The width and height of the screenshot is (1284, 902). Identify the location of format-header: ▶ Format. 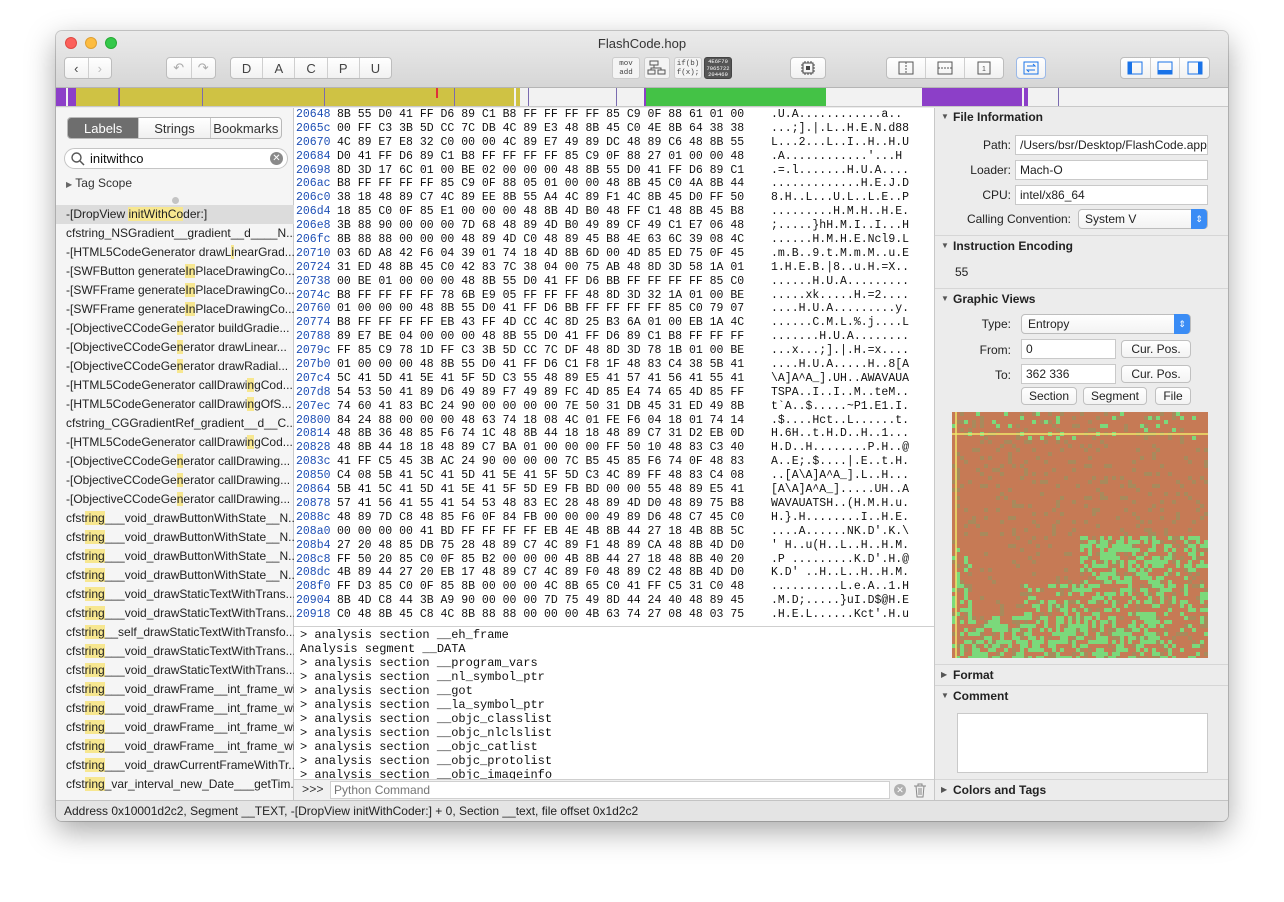
(1081, 674).